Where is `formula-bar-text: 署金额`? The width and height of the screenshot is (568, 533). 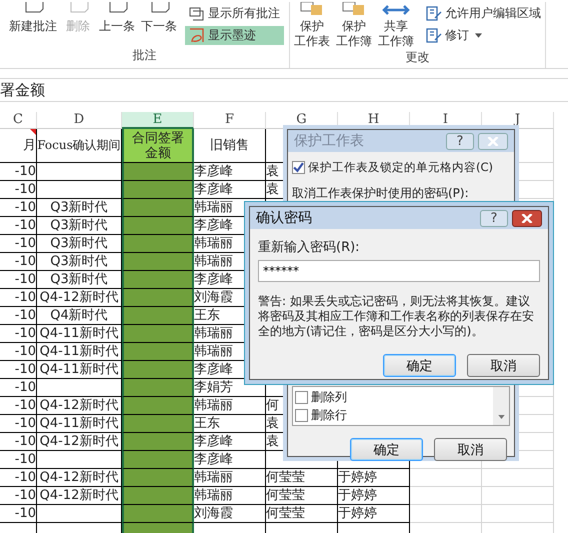 formula-bar-text: 署金额 is located at coordinates (22, 90).